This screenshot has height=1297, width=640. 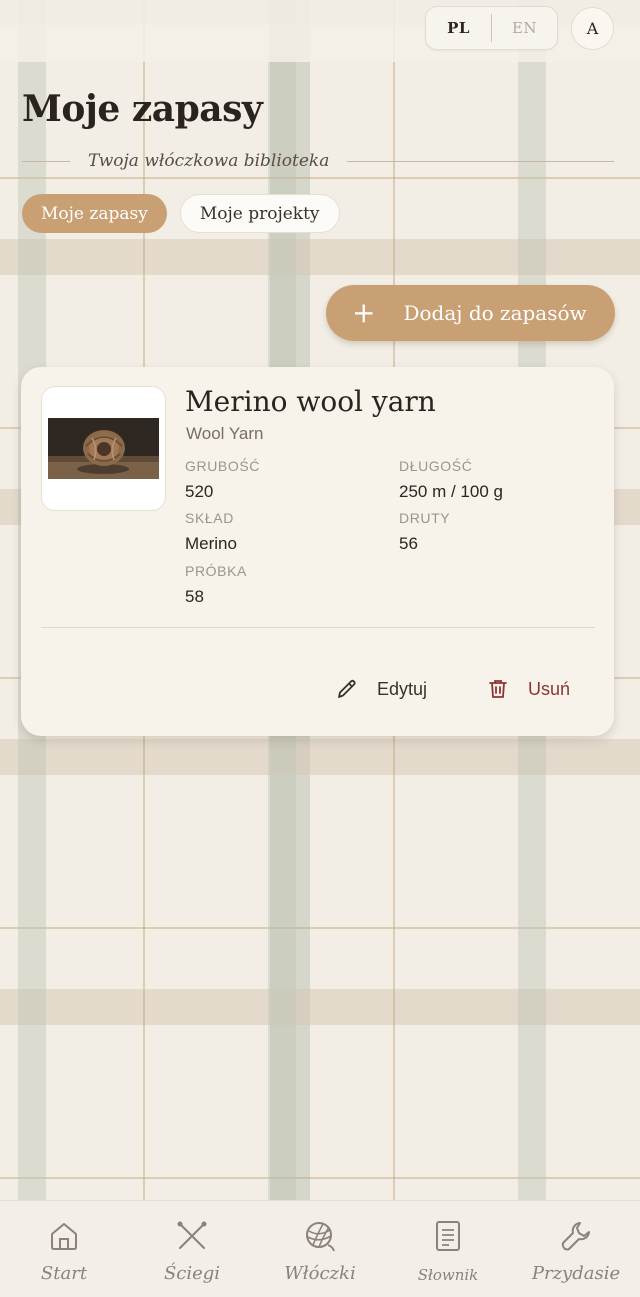 I want to click on delete-button: Usuń, so click(x=528, y=689).